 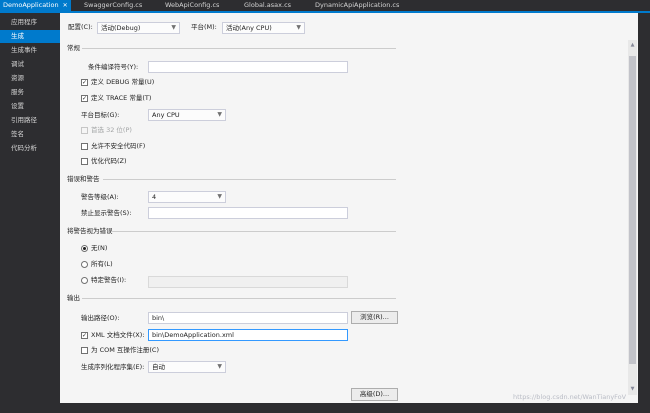 I want to click on platform-select: 活动(Any CPU) ▼, so click(x=263, y=28).